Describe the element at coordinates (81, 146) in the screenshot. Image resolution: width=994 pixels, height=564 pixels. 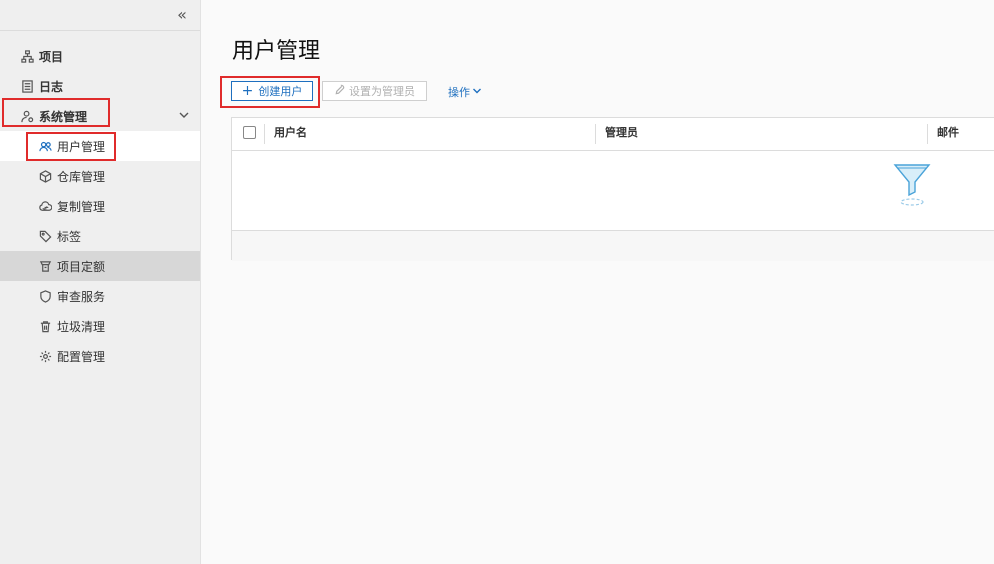
I see `sidebar-item-label: 用户管理` at that location.